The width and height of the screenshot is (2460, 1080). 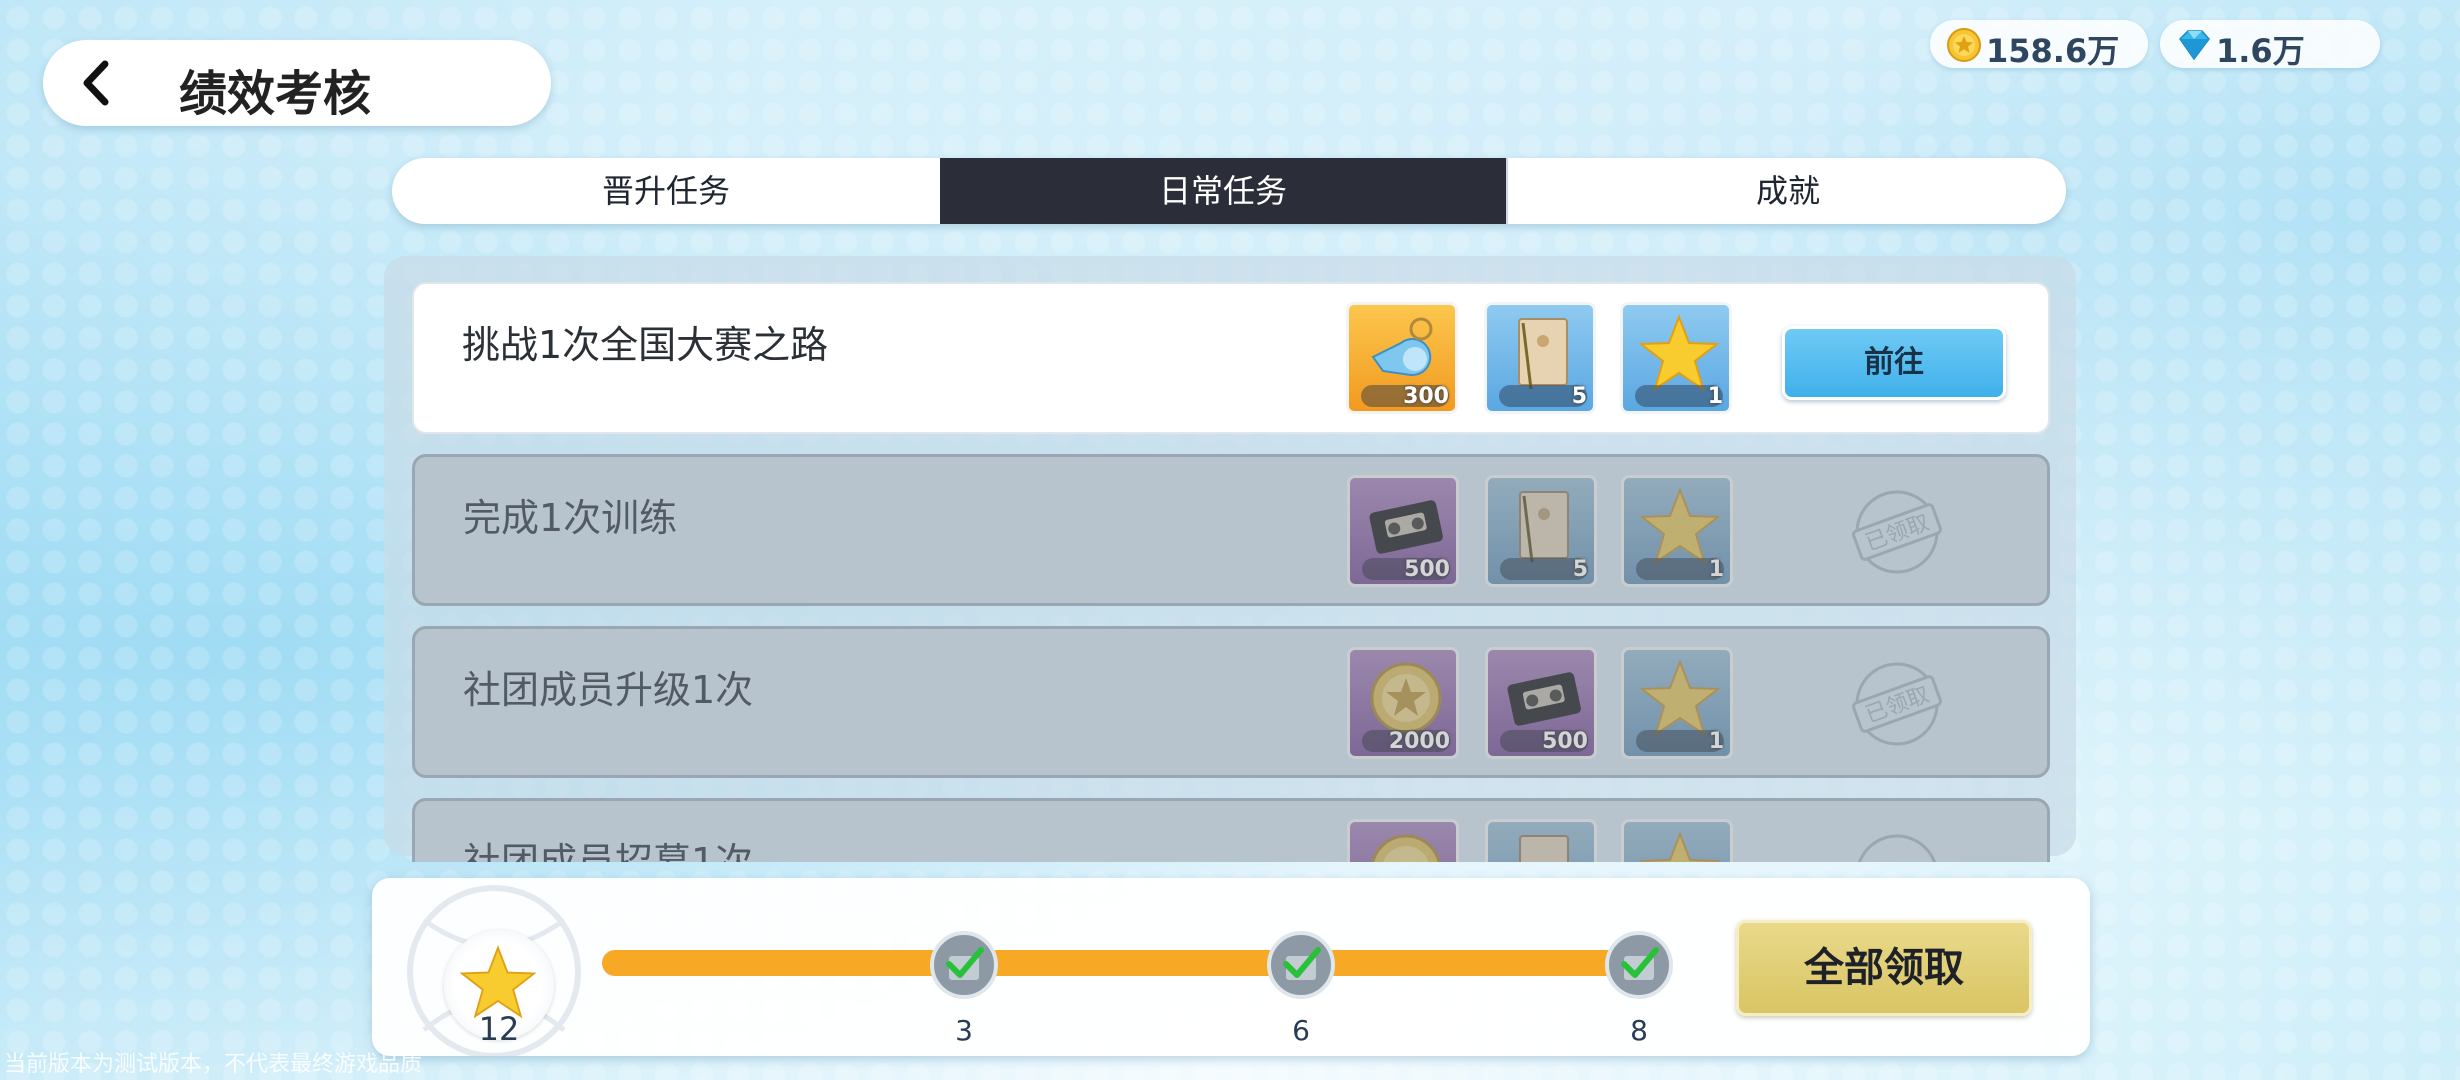 I want to click on tab-achievement: 成就, so click(x=1786, y=191).